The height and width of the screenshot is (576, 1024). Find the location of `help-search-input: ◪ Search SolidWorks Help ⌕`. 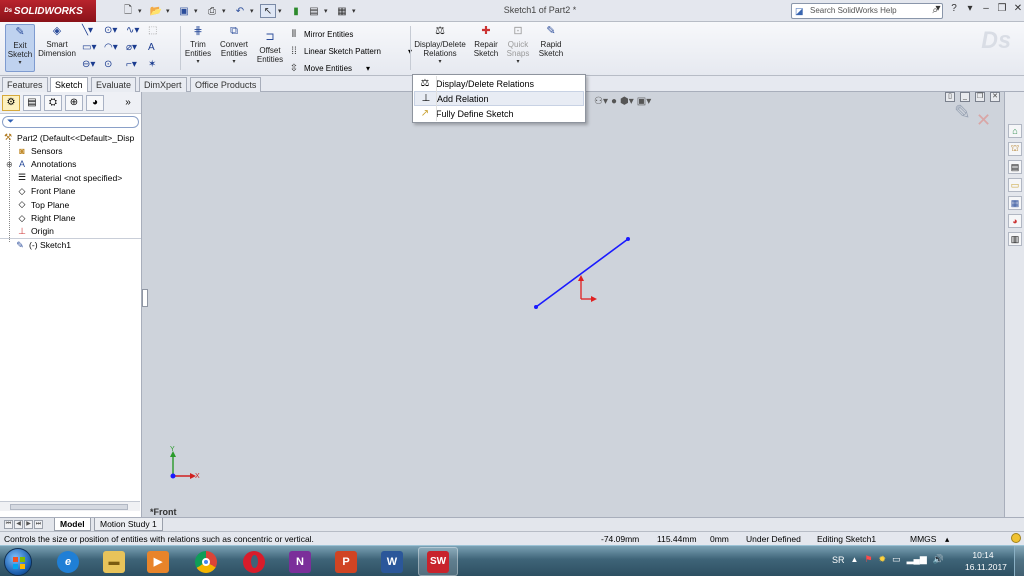

help-search-input: ◪ Search SolidWorks Help ⌕ is located at coordinates (867, 11).